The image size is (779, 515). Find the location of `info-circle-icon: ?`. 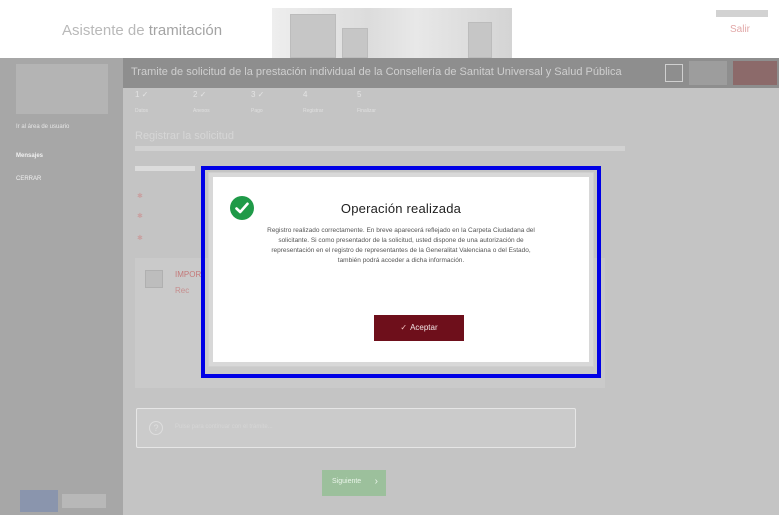

info-circle-icon: ? is located at coordinates (156, 428).